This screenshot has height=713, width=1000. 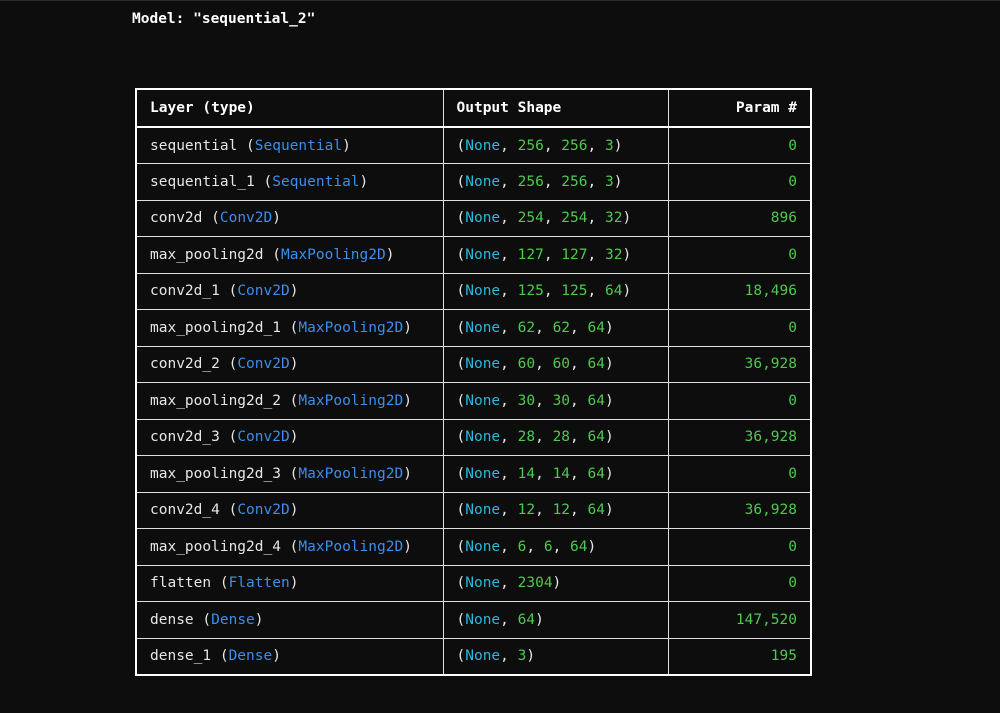 What do you see at coordinates (289, 656) in the screenshot?
I see `layer-cell: dense_1 (Dense)` at bounding box center [289, 656].